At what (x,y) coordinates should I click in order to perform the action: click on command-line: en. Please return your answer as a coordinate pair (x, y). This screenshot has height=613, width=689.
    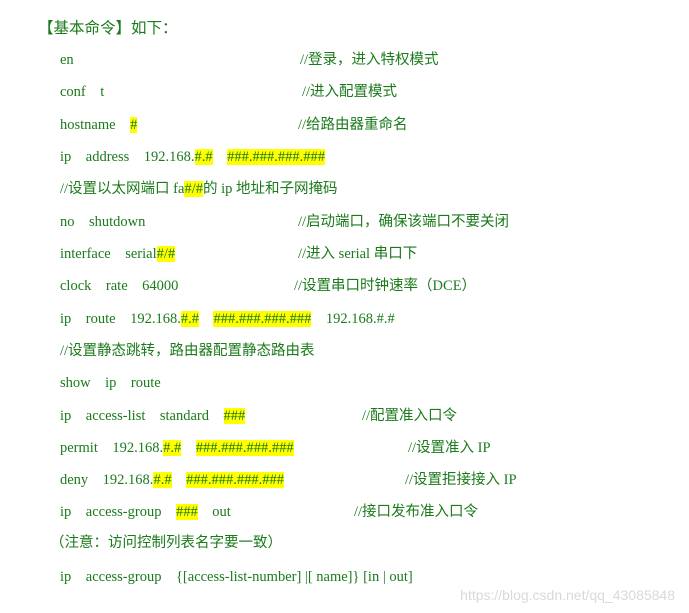
    Looking at the image, I should click on (67, 60).